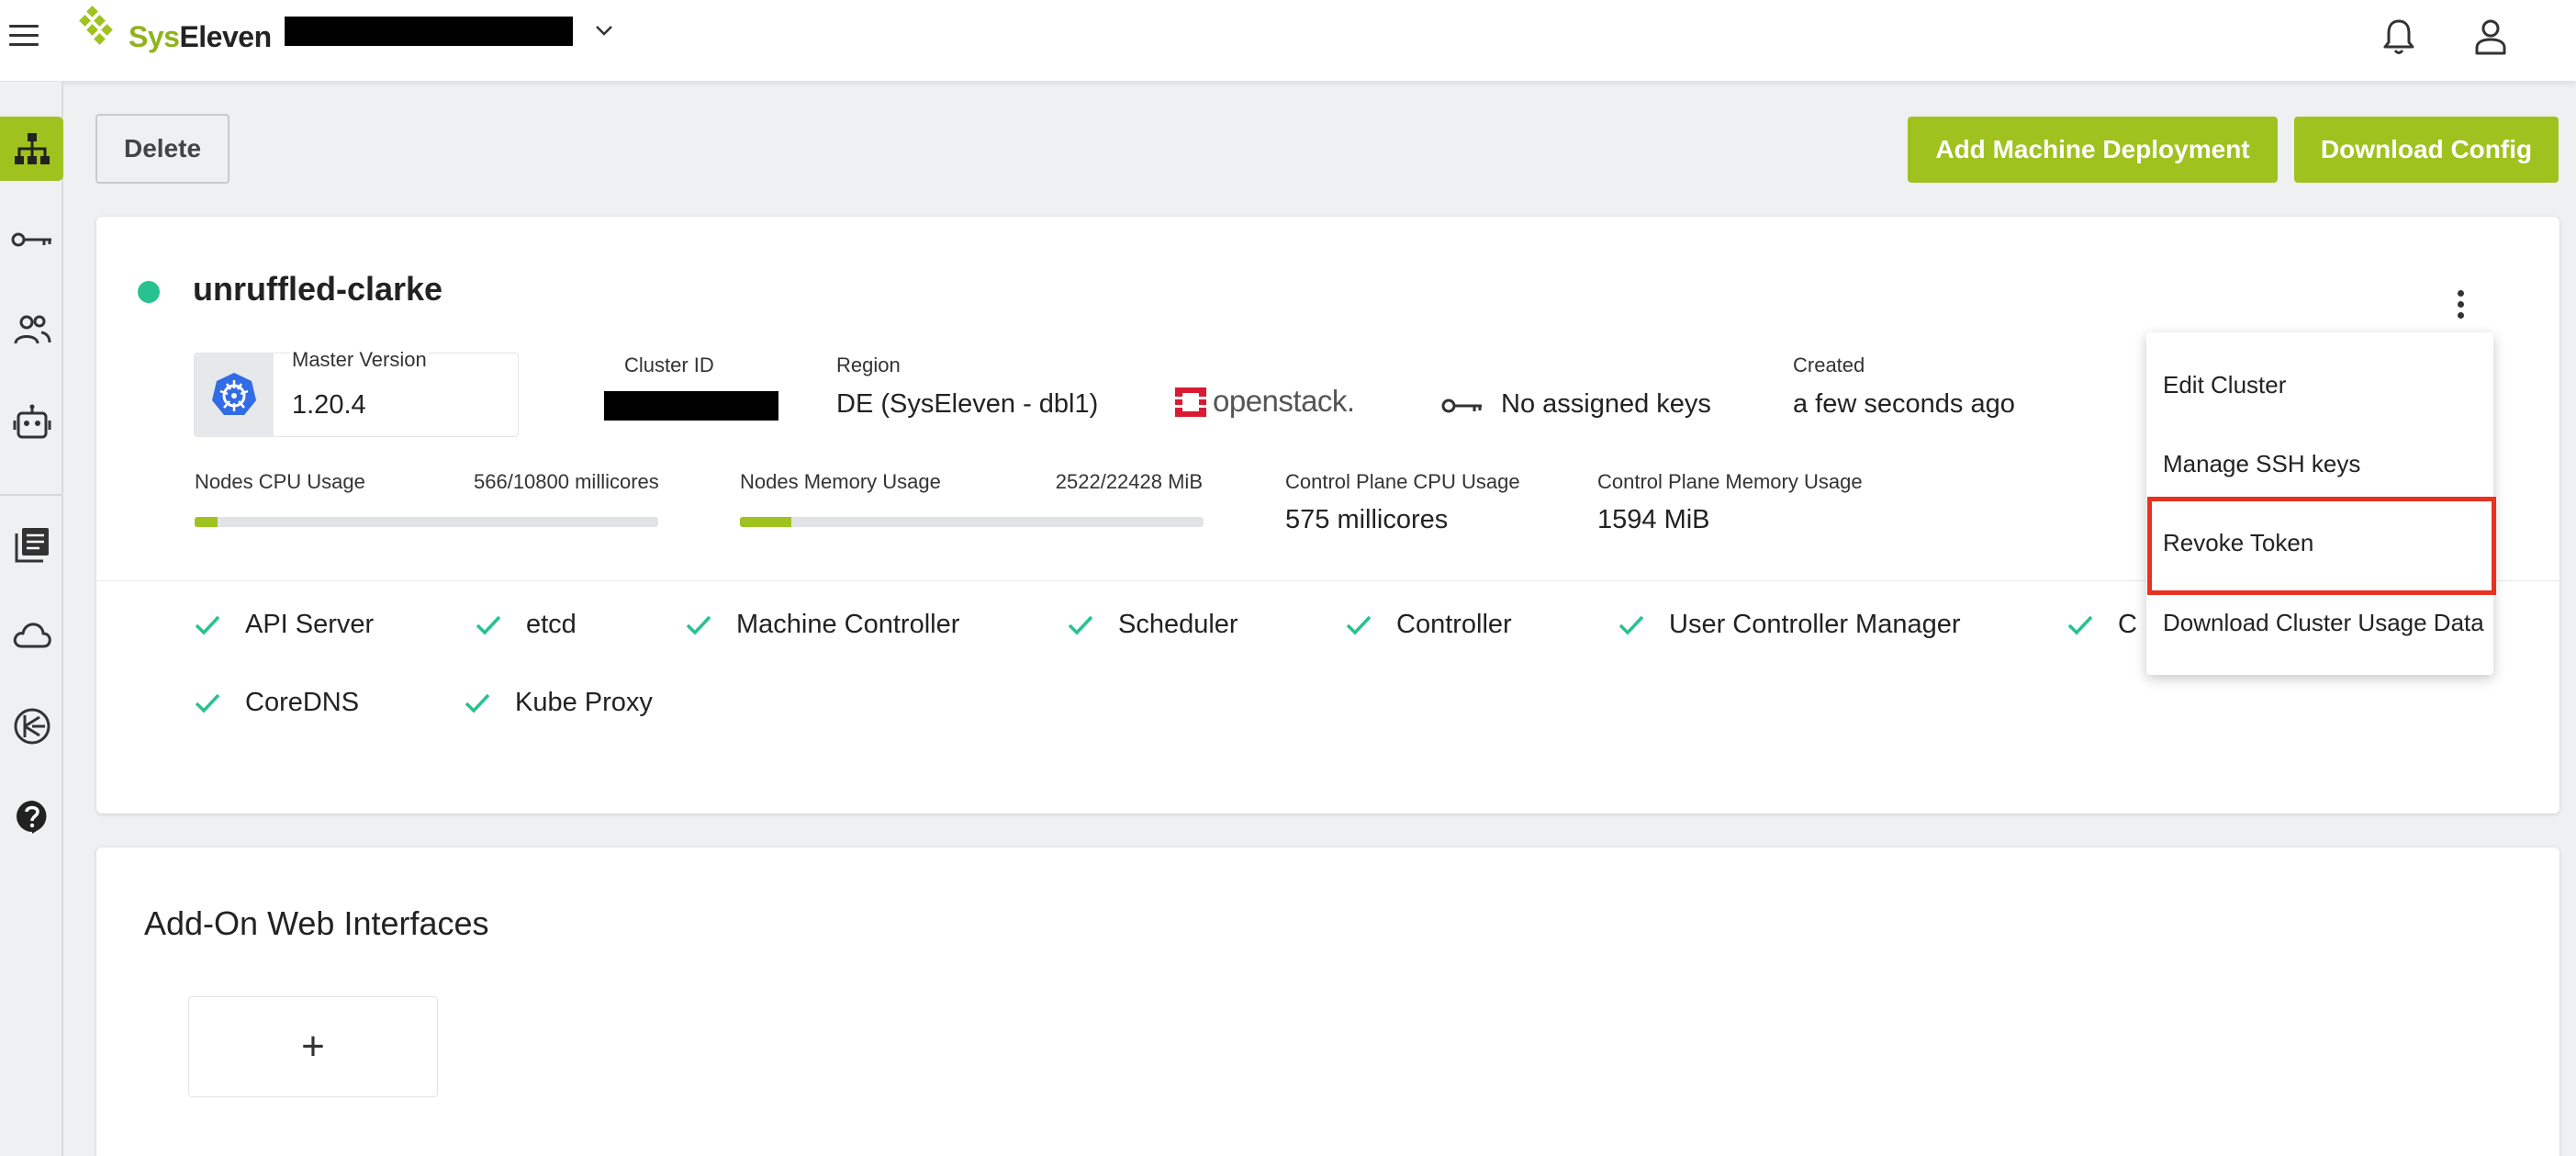 This screenshot has height=1156, width=2576. What do you see at coordinates (280, 482) in the screenshot?
I see `nodes-cpu-label: Nodes CPU Usage` at bounding box center [280, 482].